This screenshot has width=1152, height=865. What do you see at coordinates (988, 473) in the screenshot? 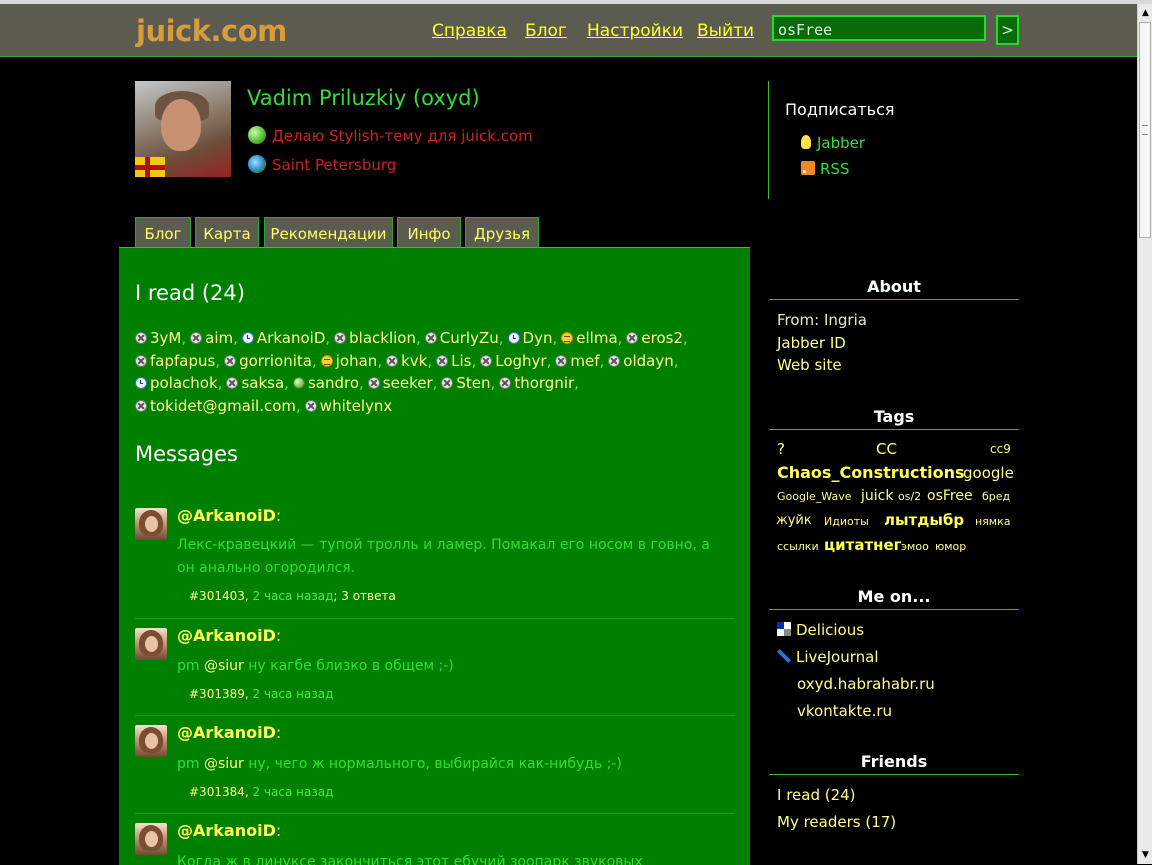
I see `tag-link: google` at bounding box center [988, 473].